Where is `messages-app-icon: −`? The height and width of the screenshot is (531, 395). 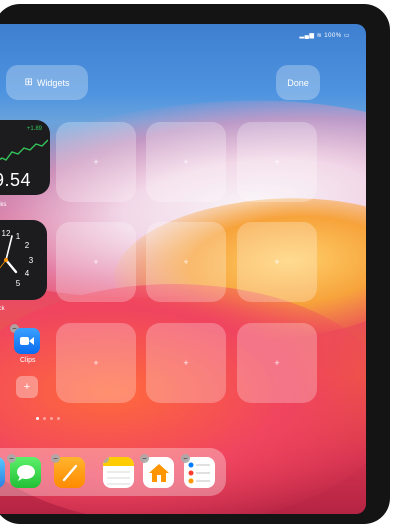
messages-app-icon: − is located at coordinates (24, 471).